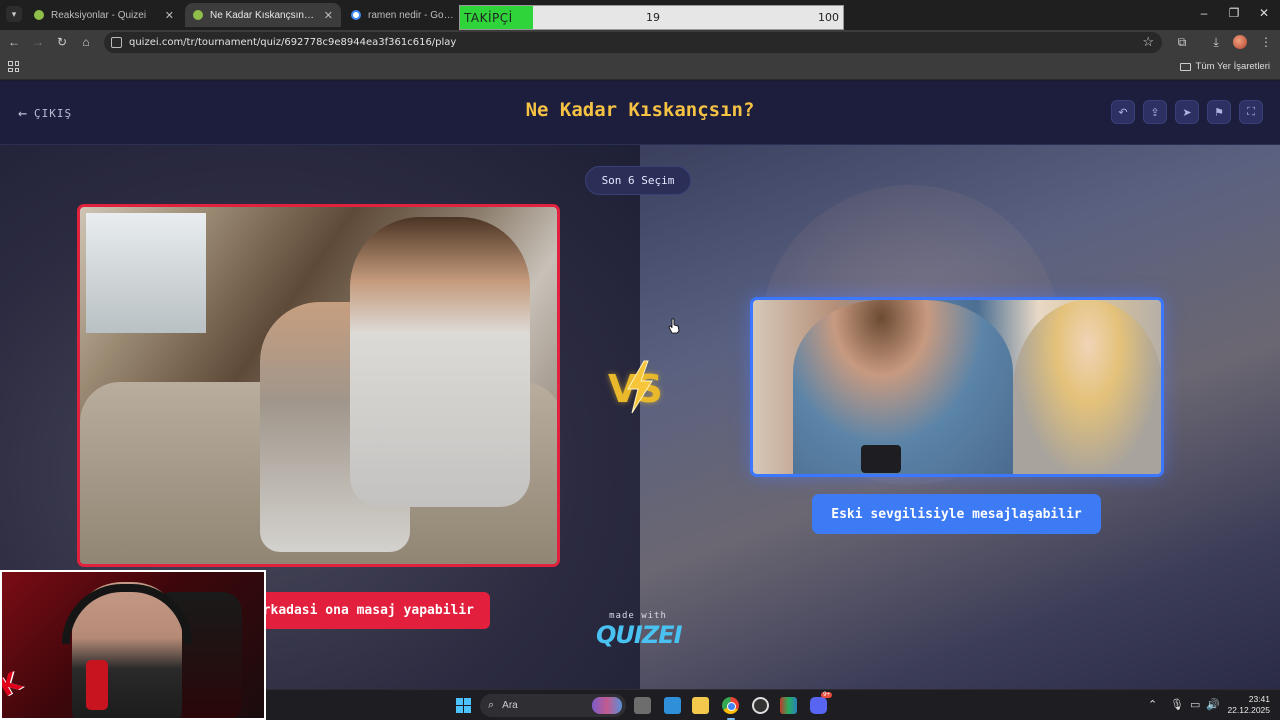 The image size is (1280, 720). Describe the element at coordinates (1177, 704) in the screenshot. I see `microphone-tray-icon: 🎙` at that location.